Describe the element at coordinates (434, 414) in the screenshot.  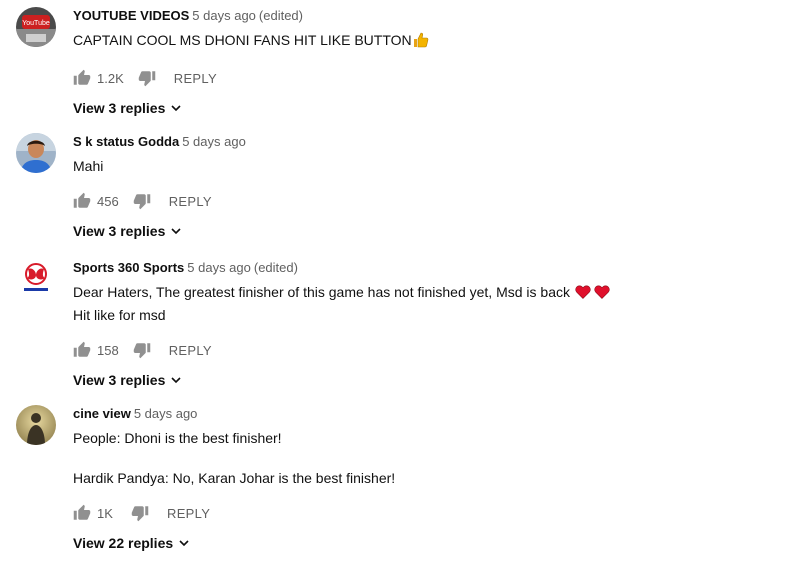
I see `comment-header: cine view 5 days ago` at that location.